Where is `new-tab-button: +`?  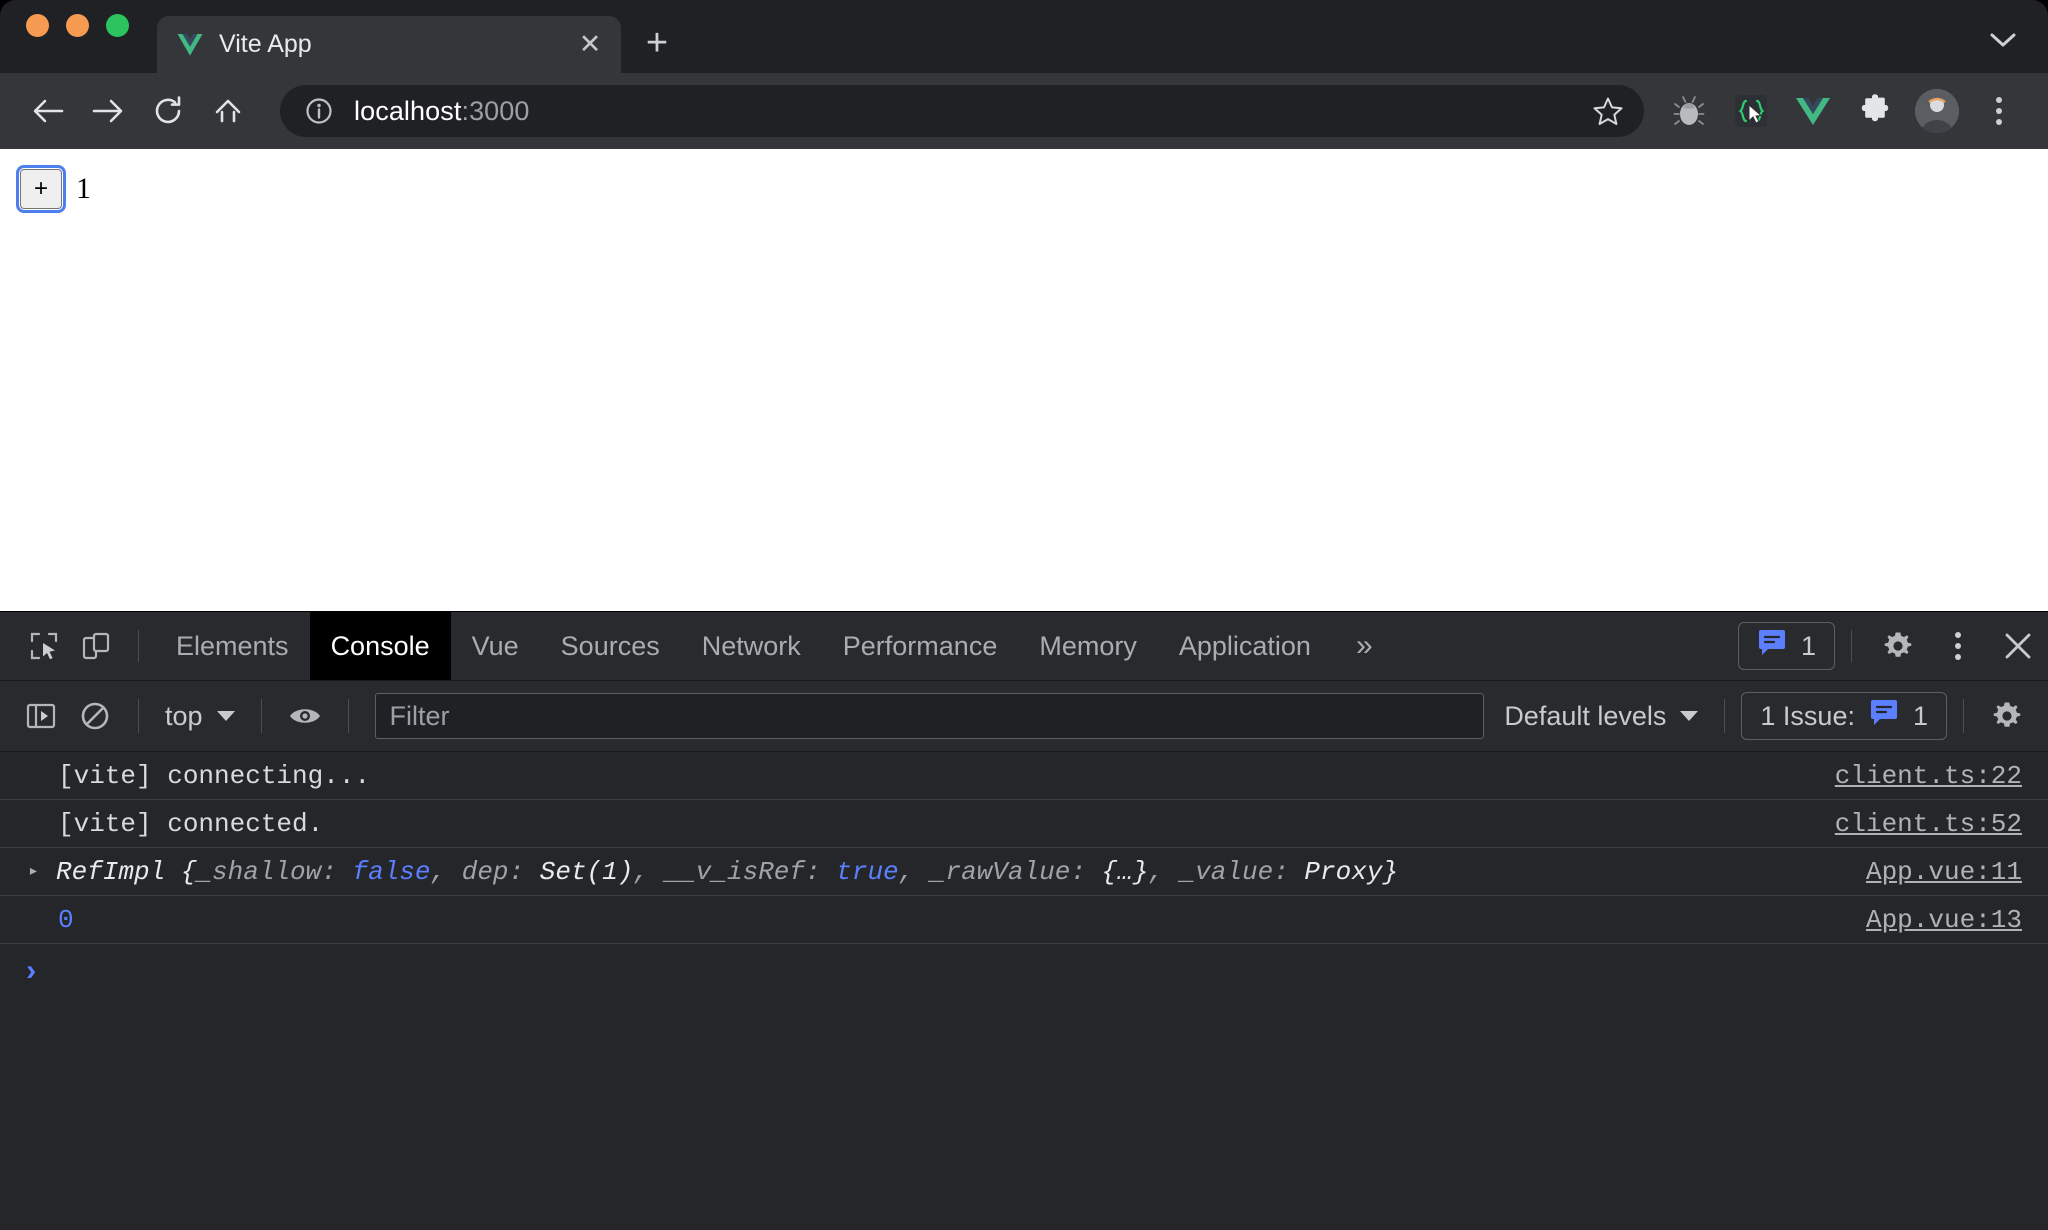
new-tab-button: + is located at coordinates (657, 43).